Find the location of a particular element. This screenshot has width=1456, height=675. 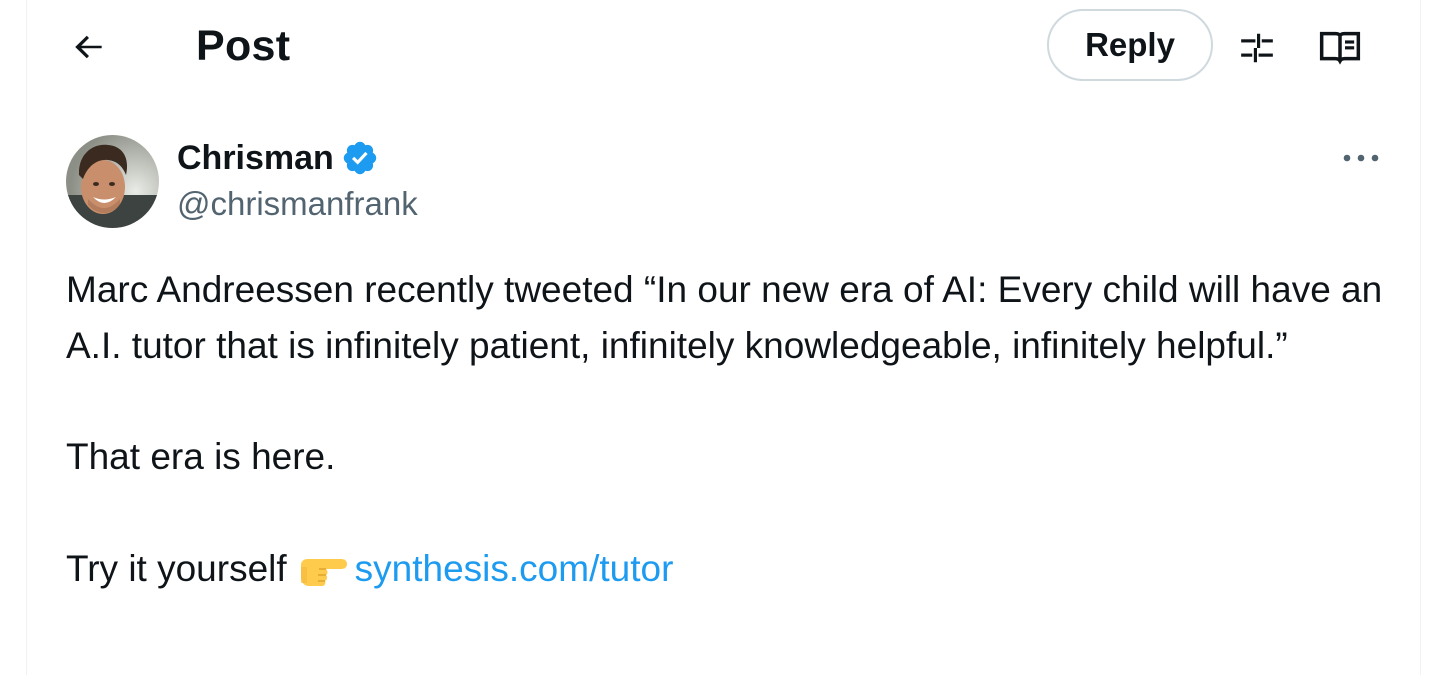

tweet-cta-line: Try it yourself synthesis.com/tutor is located at coordinates (726, 572).